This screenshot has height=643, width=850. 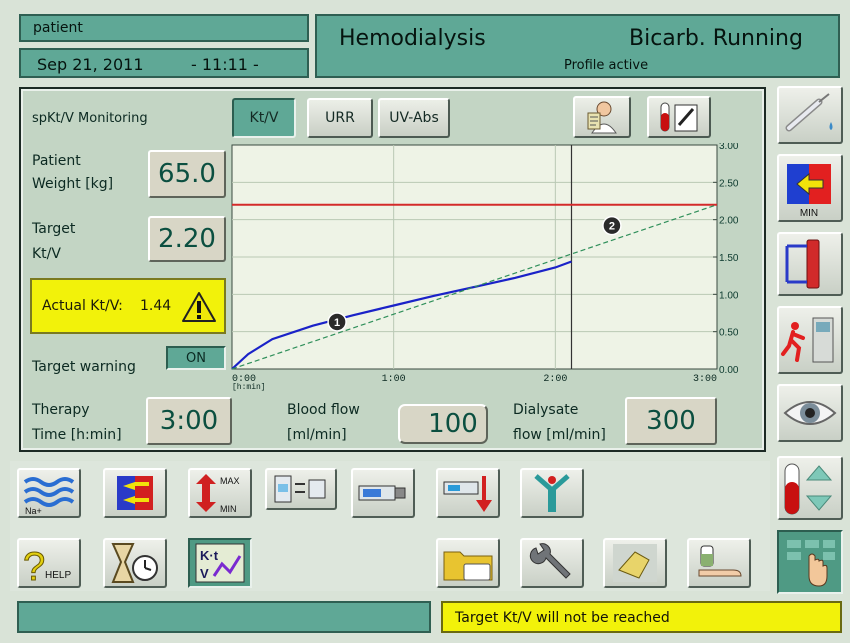 I want to click on heparin-button, so click(x=383, y=493).